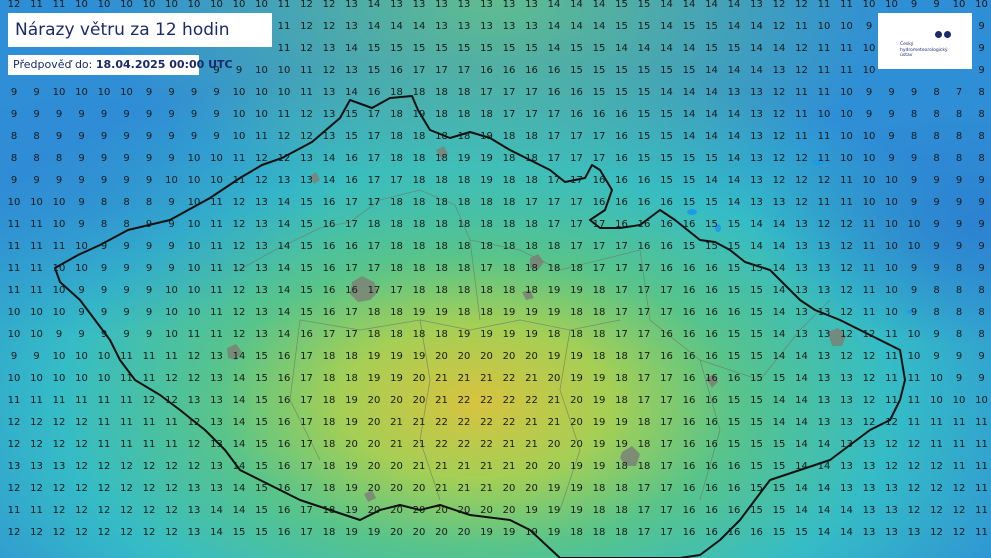 This screenshot has height=558, width=991. Describe the element at coordinates (935, 50) in the screenshot. I see `logo-text: Český hydrometeorologický ústav` at that location.